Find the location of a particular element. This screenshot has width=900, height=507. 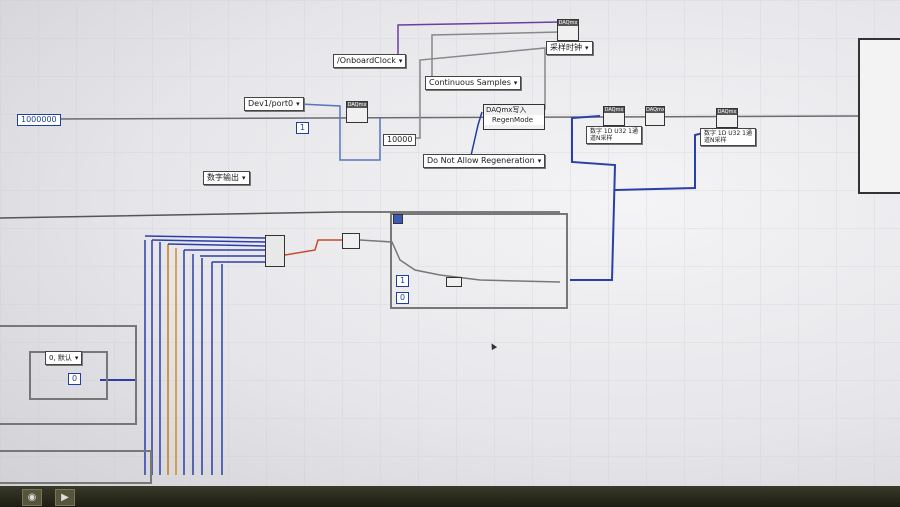

for-loop-structure is located at coordinates (479, 261).